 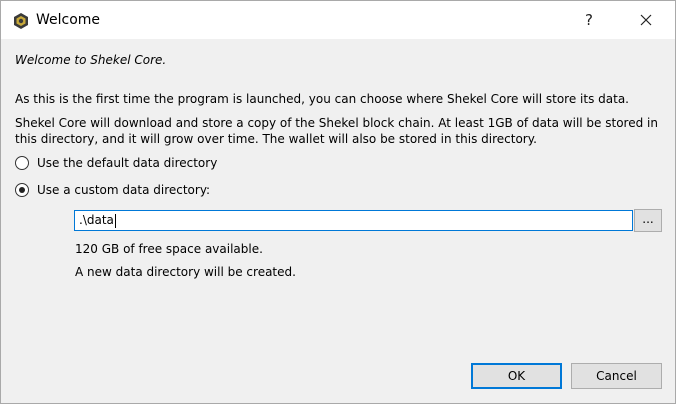 What do you see at coordinates (127, 163) in the screenshot?
I see `default-directory-label: Use the default data directory` at bounding box center [127, 163].